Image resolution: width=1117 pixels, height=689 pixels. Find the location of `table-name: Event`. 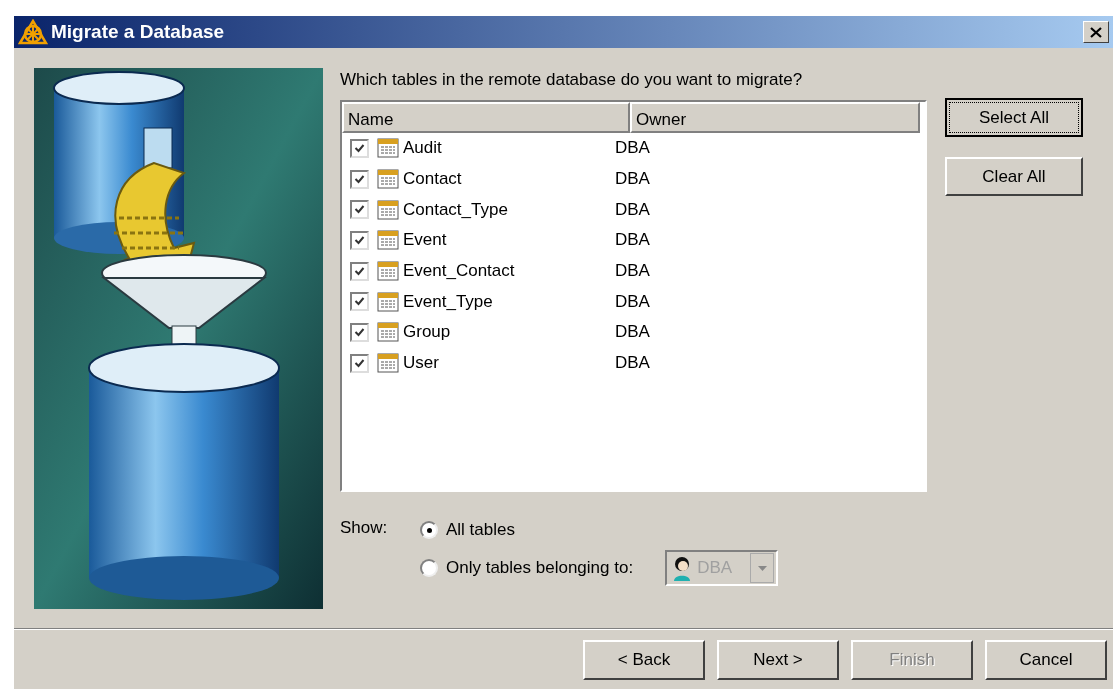

table-name: Event is located at coordinates (425, 240).